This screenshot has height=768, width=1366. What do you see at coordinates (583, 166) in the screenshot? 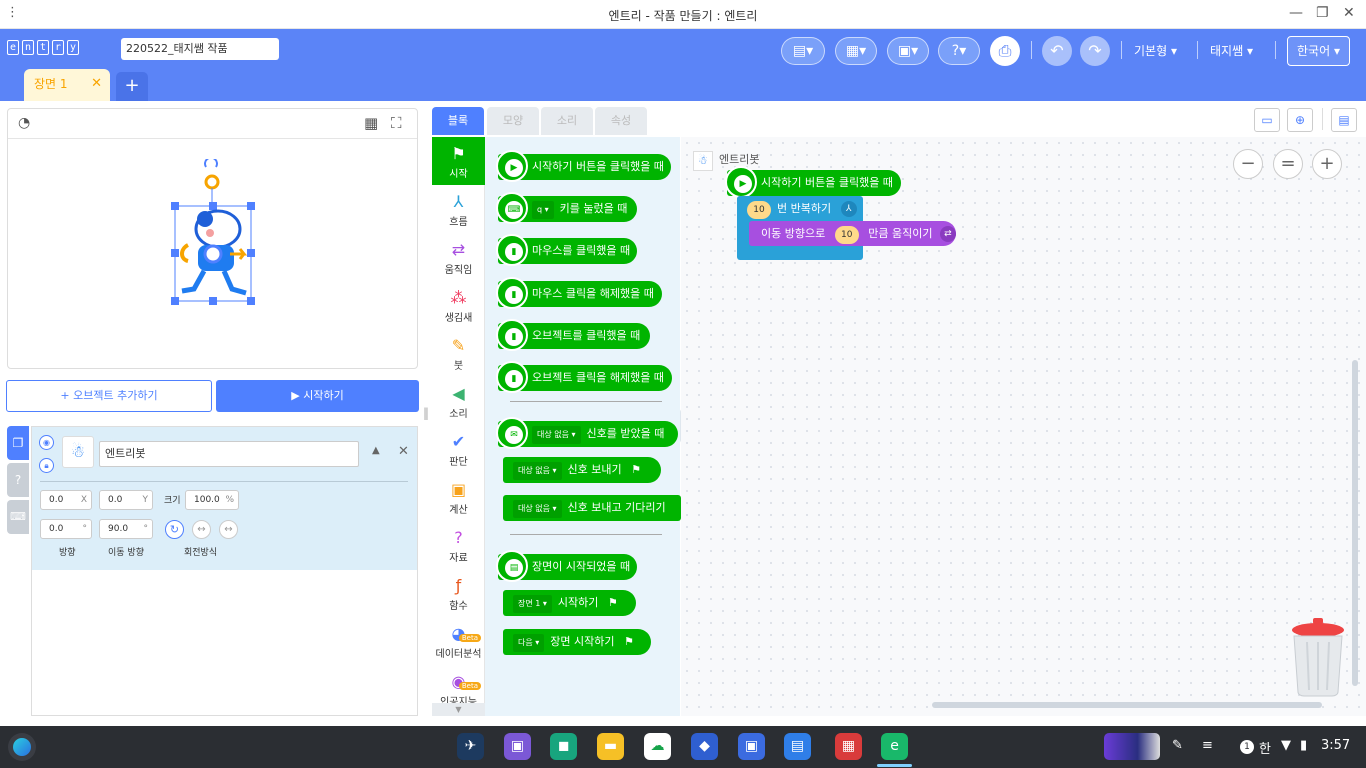
I see `block-when-start-clicked: ▶ 시작하기 버튼을 클릭했을 때` at bounding box center [583, 166].